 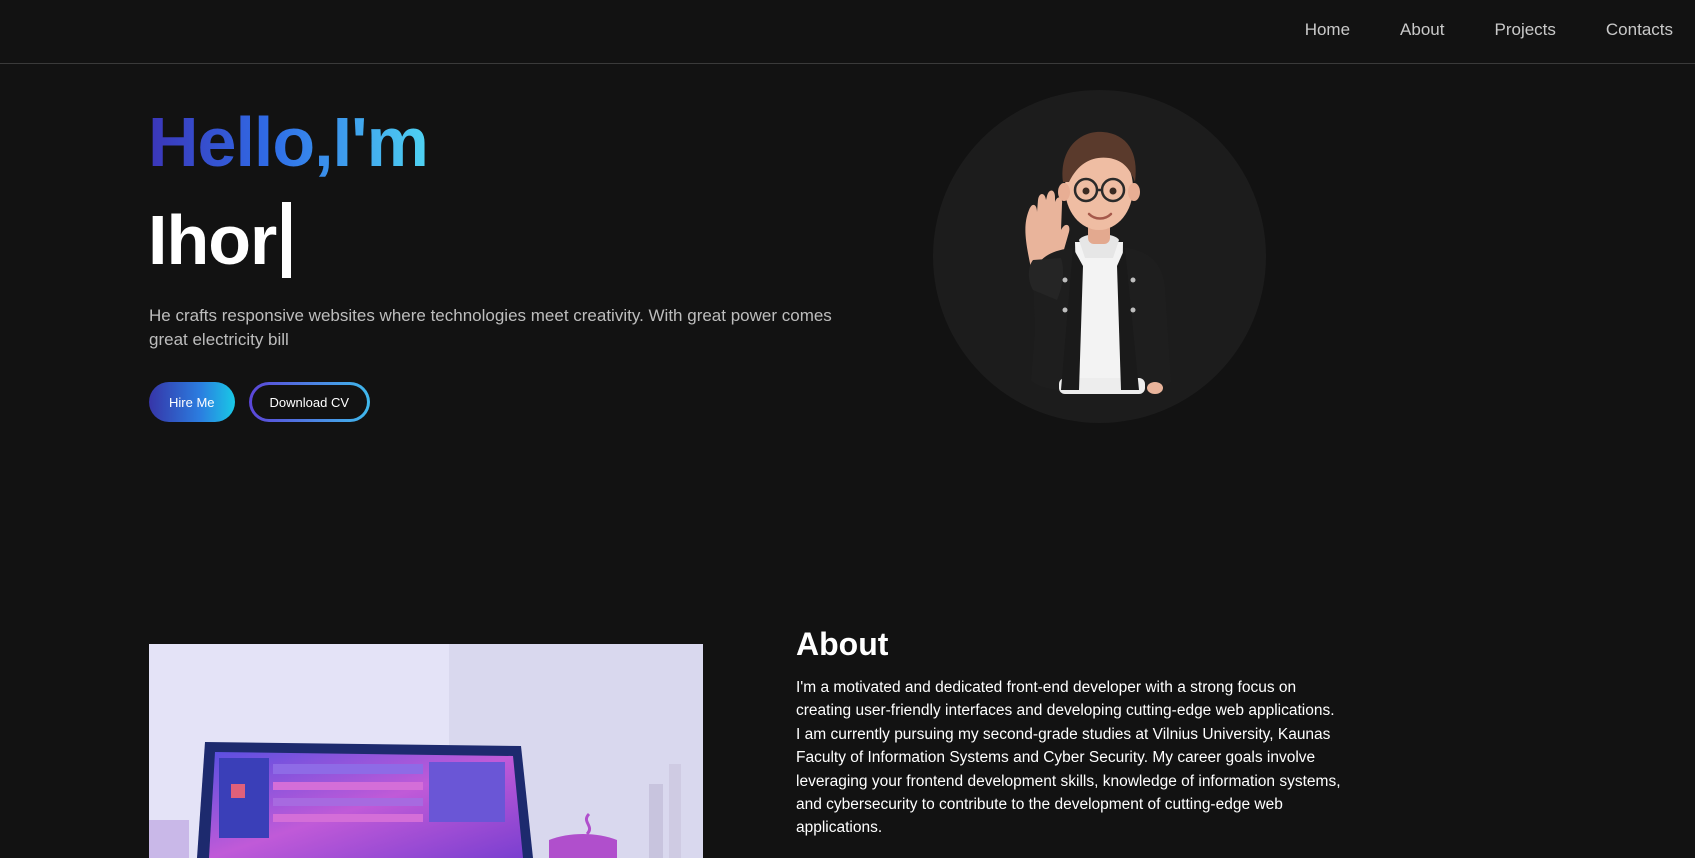 I want to click on about-title: About, so click(x=842, y=644).